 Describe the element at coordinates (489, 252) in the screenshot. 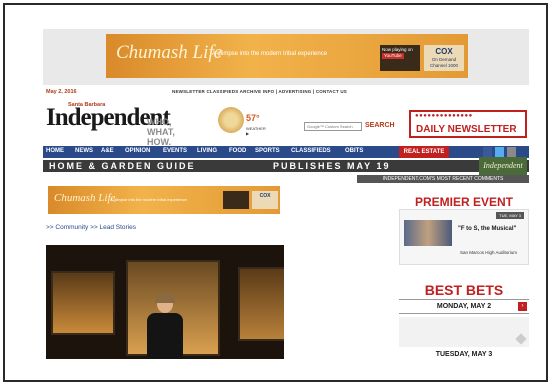

I see `event-venue: San Marcos High Auditorium` at that location.